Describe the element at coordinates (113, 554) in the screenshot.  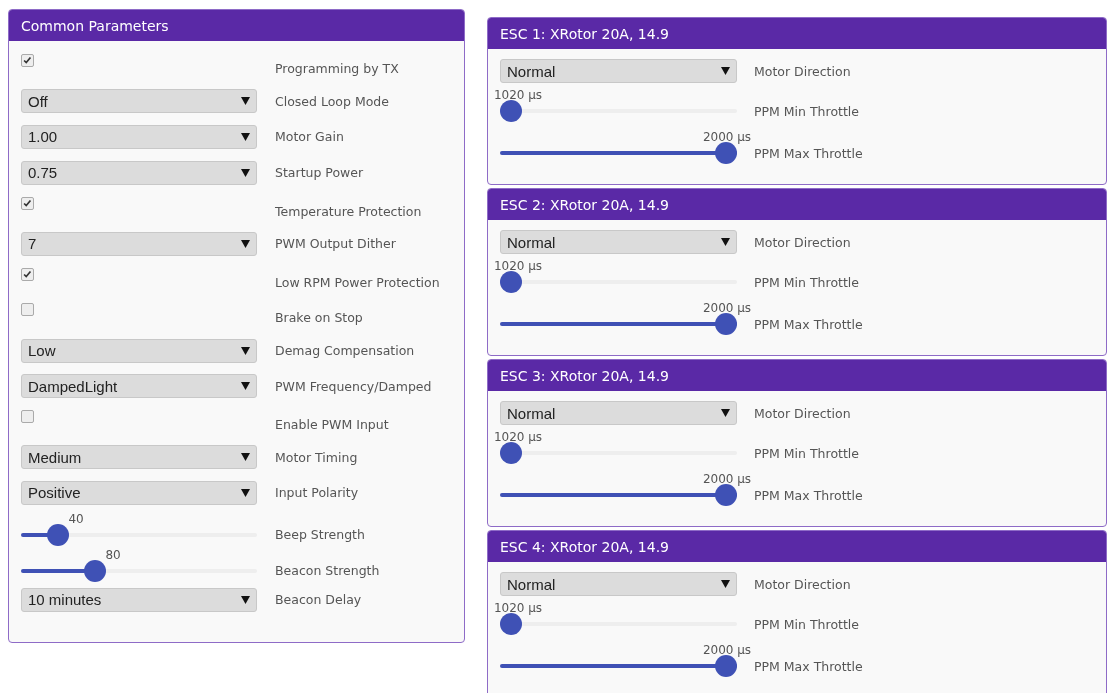
I see `slider-value: 80` at that location.